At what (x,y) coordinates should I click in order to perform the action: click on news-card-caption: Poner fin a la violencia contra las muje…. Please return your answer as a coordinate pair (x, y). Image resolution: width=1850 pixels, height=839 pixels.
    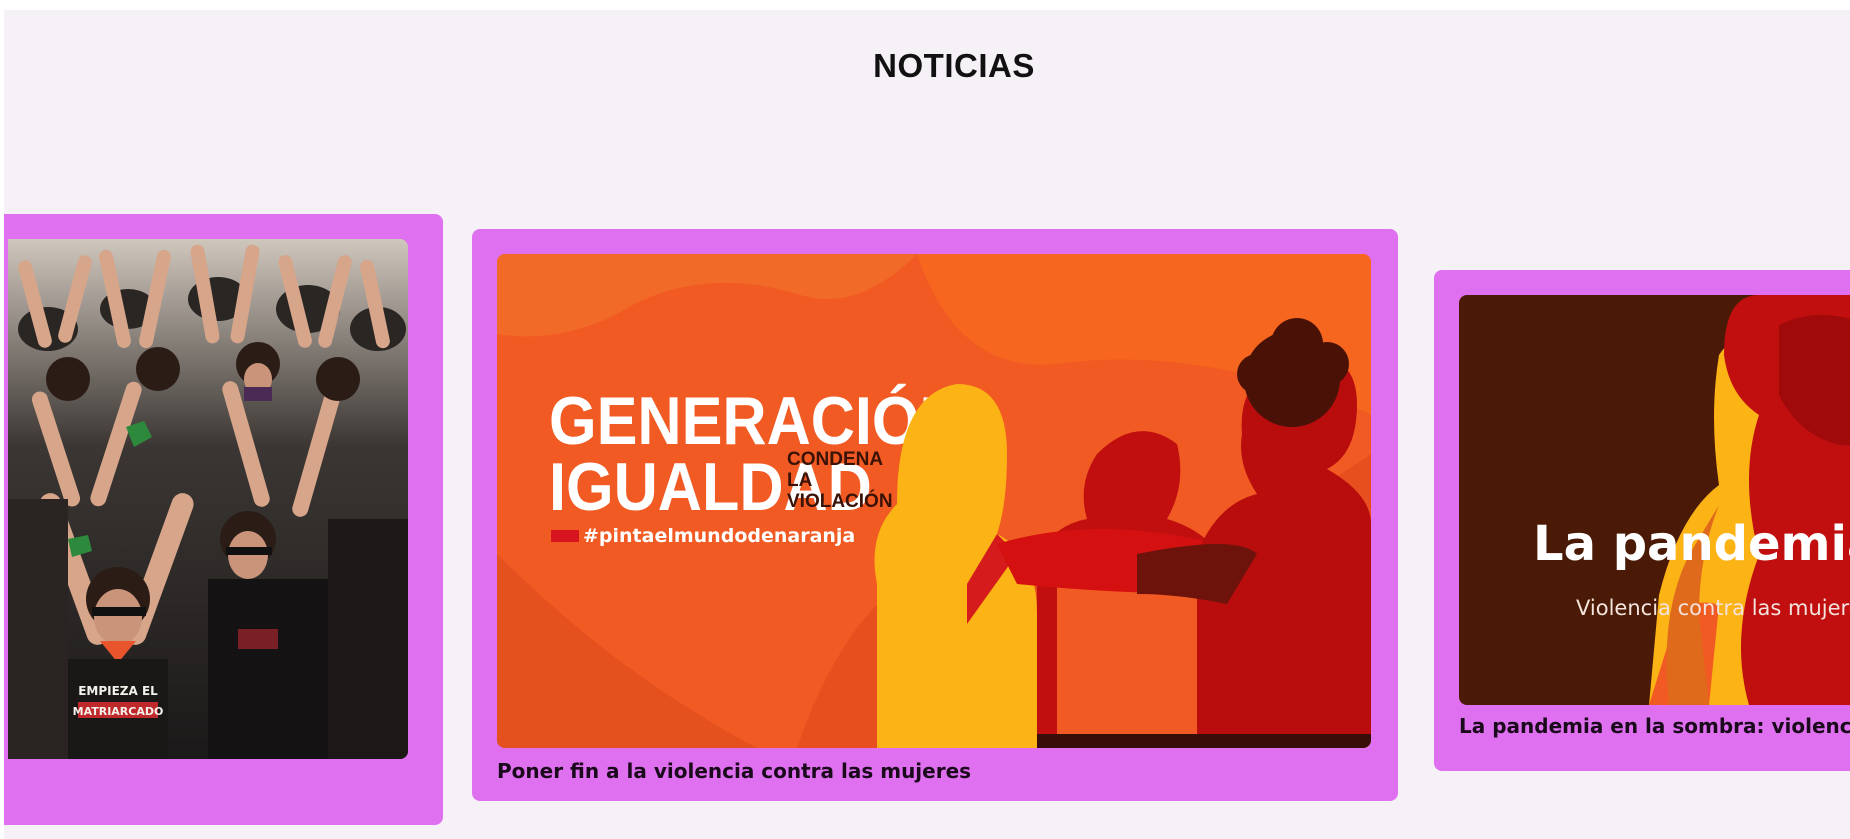
    Looking at the image, I should click on (734, 771).